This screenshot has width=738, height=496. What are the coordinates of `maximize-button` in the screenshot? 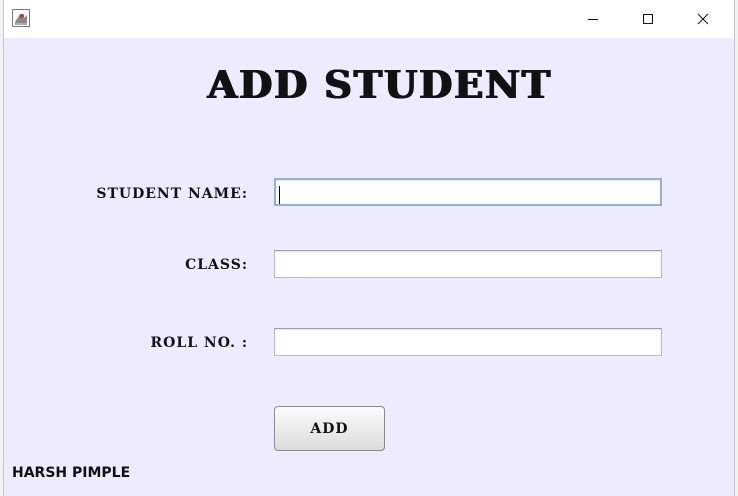 It's located at (648, 19).